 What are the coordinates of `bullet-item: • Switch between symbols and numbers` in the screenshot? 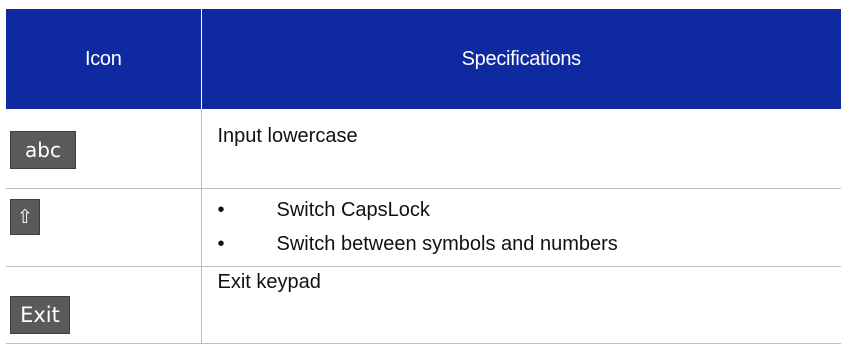 It's located at (530, 244).